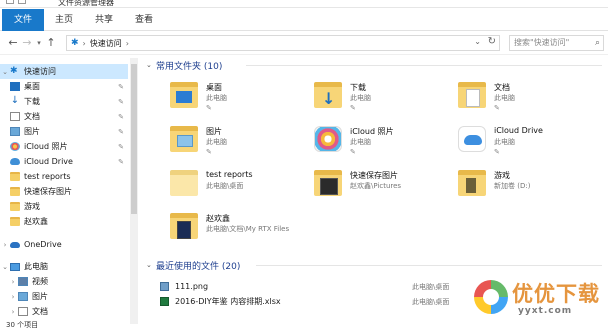  I want to click on folder-tile-quick-save-pictures: 快速保存图片 赵欢鑫\Pictures, so click(384, 186).